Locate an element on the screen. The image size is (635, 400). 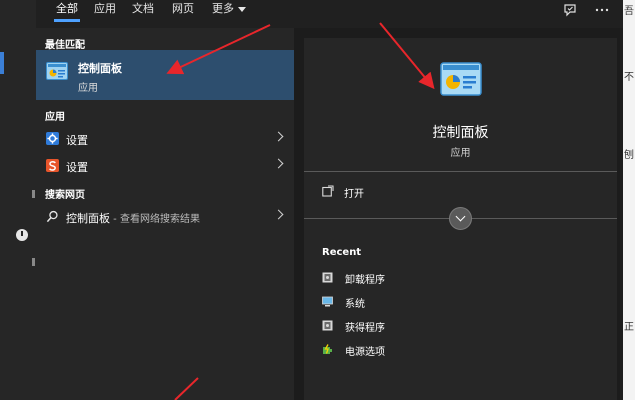
open-icon is located at coordinates (328, 191).